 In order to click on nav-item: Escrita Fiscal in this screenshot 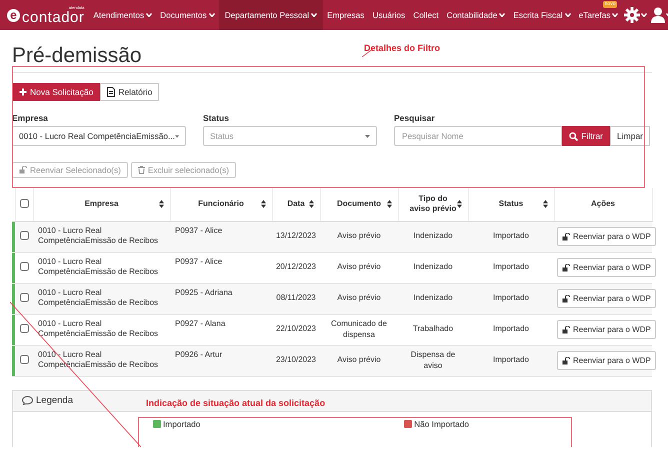, I will do `click(542, 15)`.